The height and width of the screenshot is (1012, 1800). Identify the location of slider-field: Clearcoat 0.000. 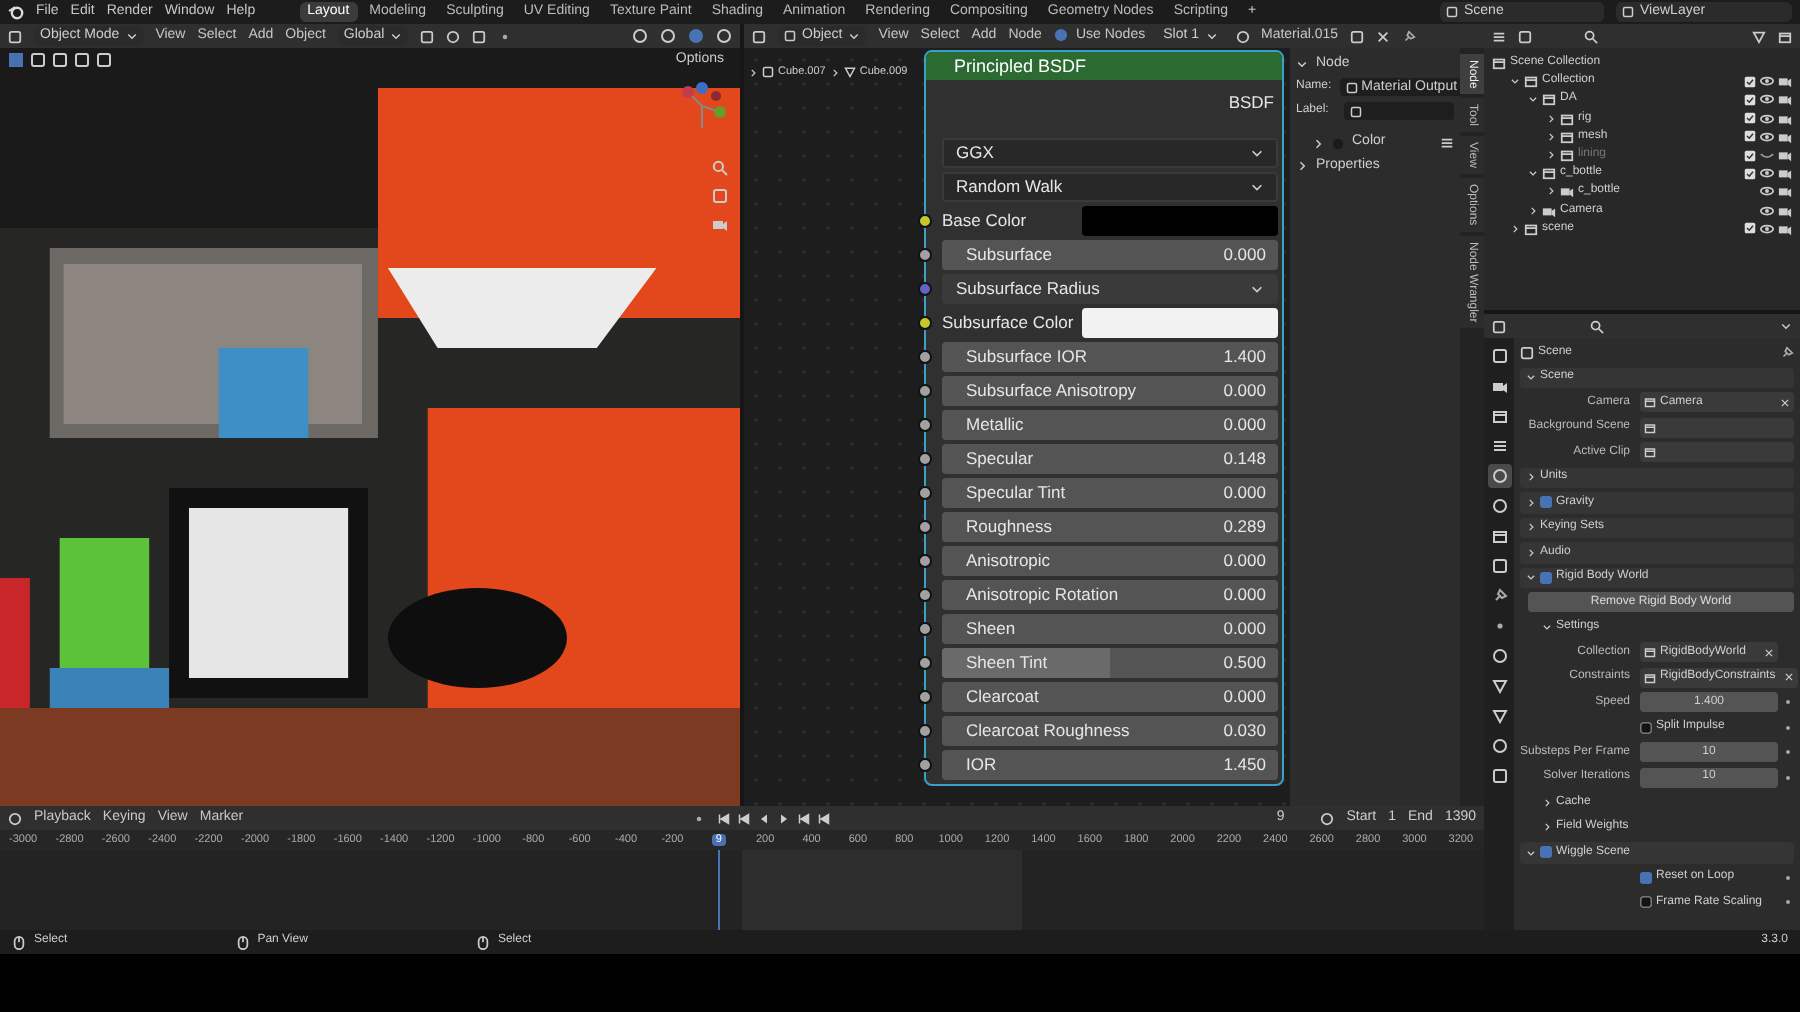
(1110, 697).